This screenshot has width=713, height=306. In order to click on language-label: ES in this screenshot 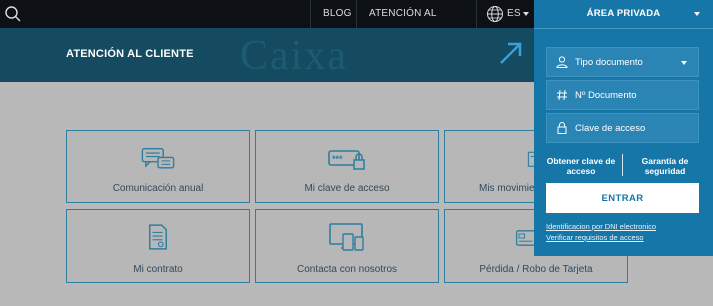, I will do `click(514, 13)`.